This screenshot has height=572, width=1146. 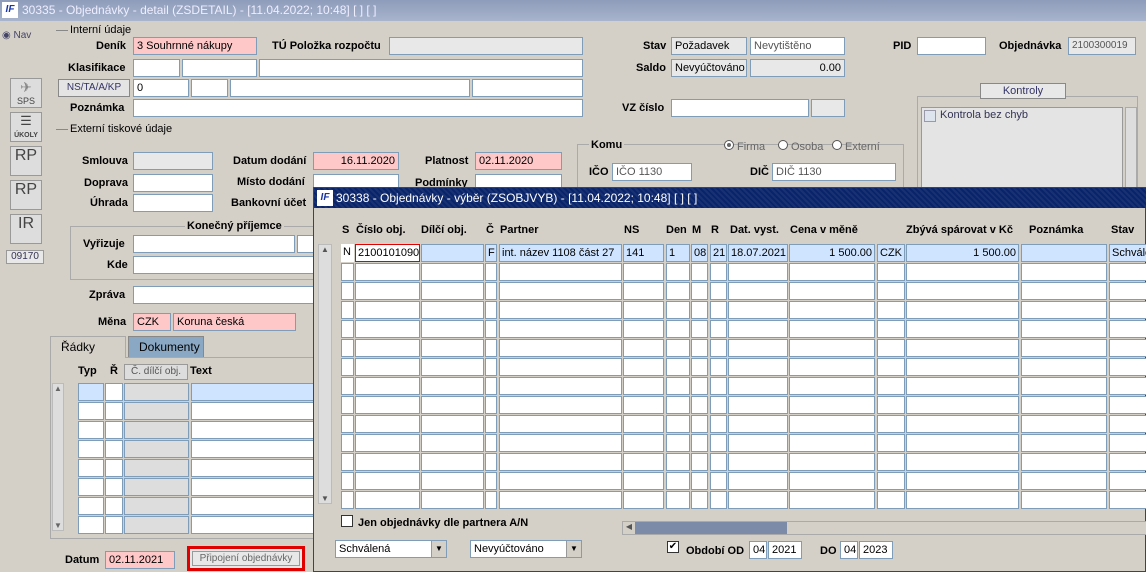 I want to click on kde-field, so click(x=225, y=265).